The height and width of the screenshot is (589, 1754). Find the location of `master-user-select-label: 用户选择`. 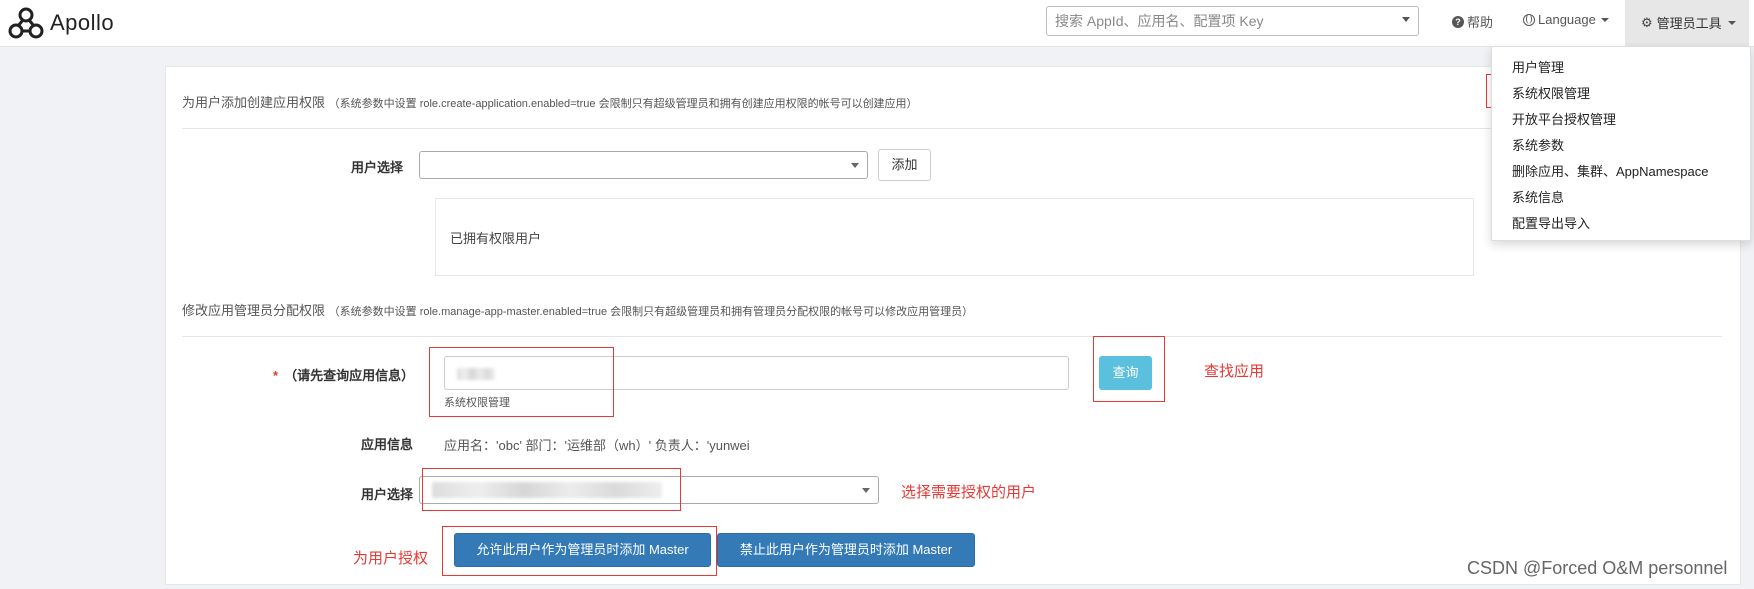

master-user-select-label: 用户选择 is located at coordinates (387, 494).